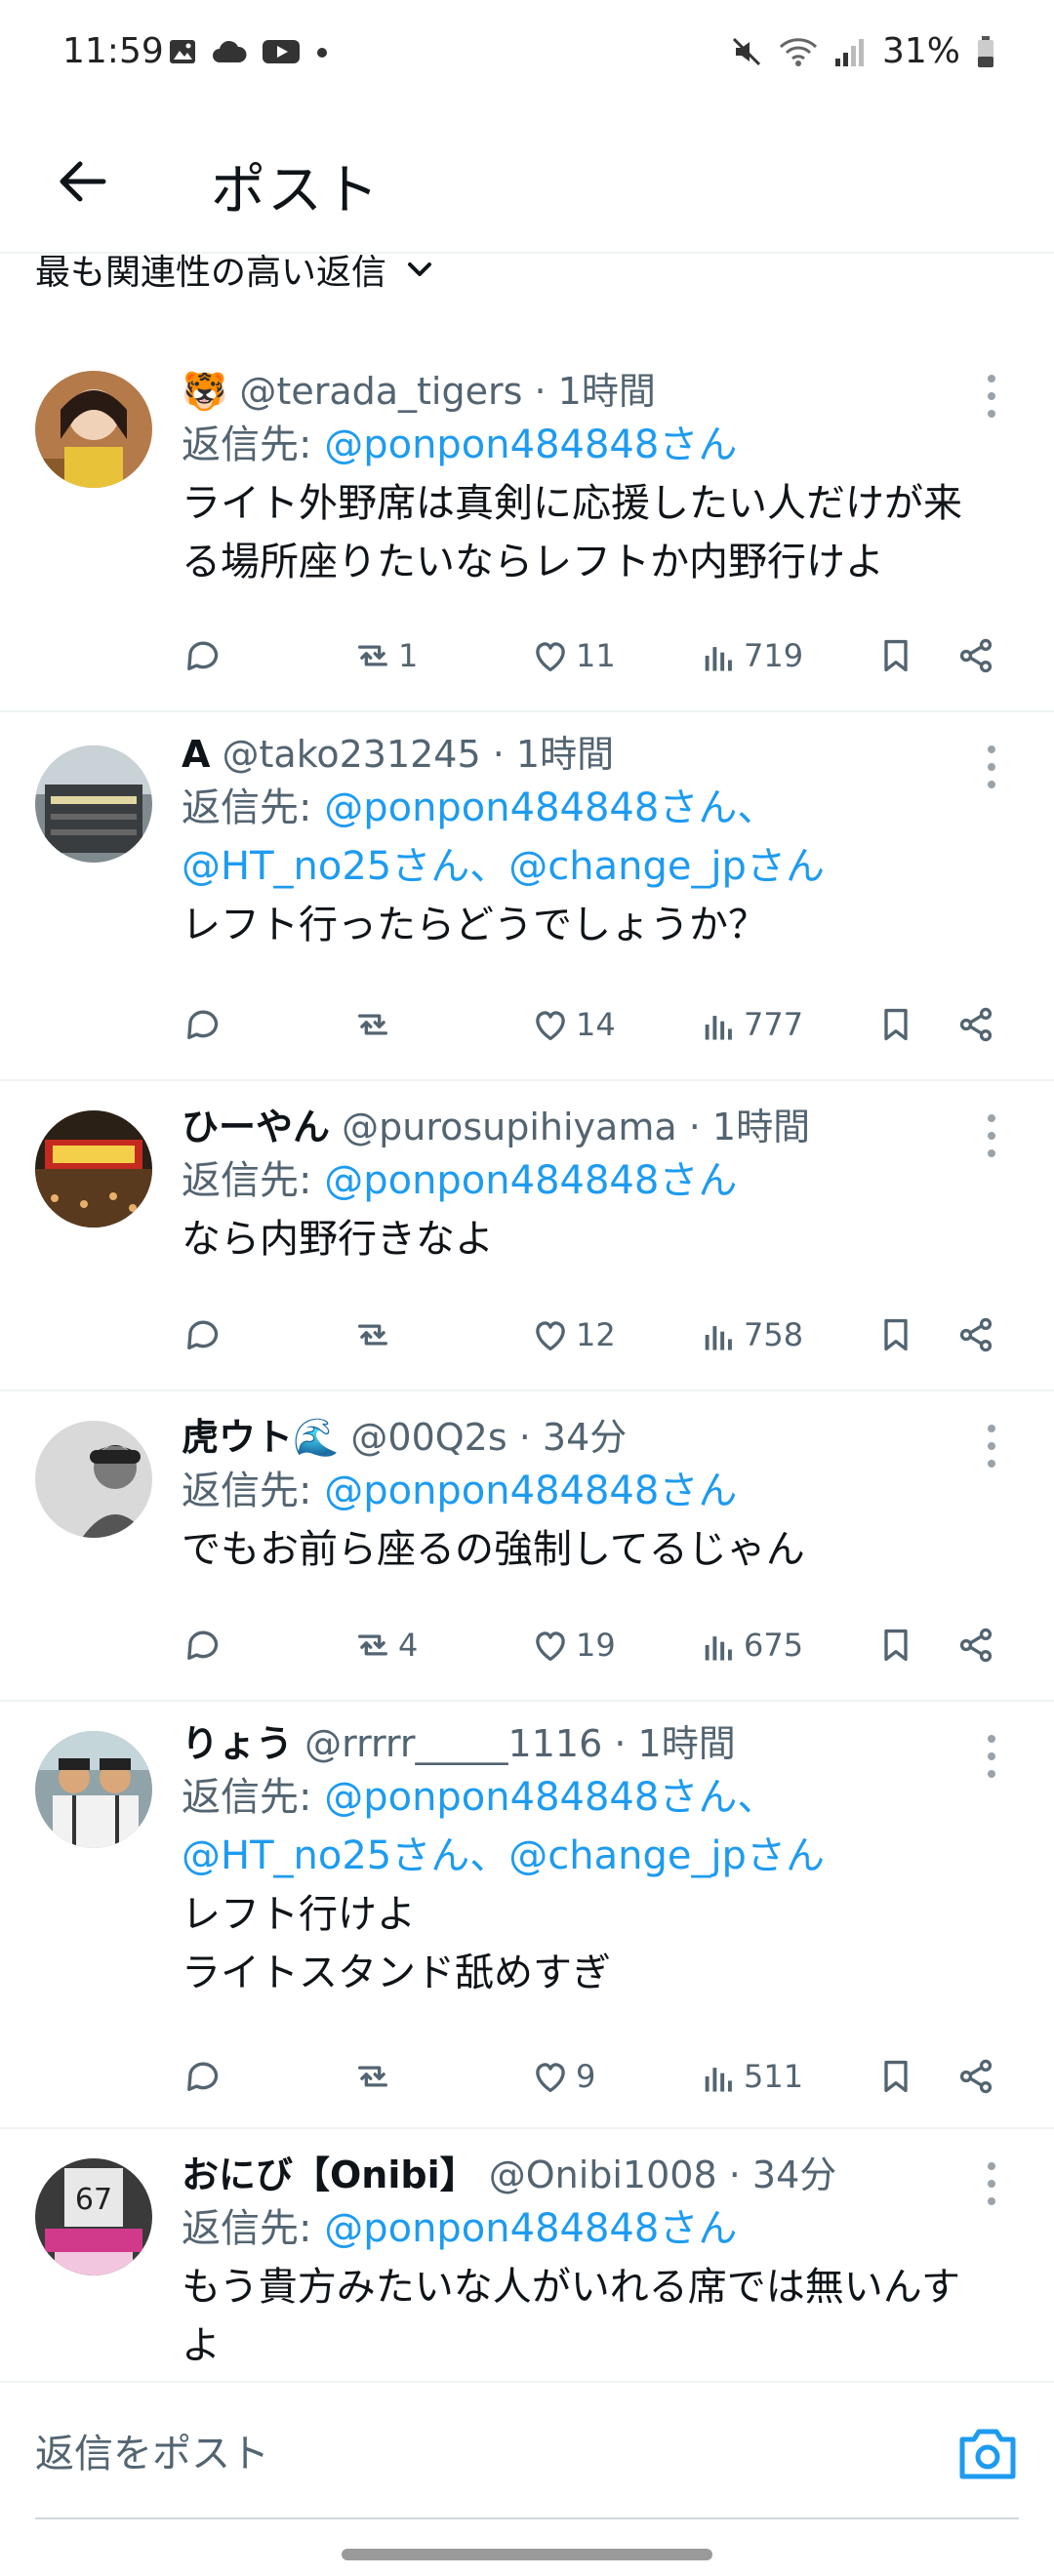 The image size is (1054, 2576). I want to click on notification-icons, so click(249, 51).